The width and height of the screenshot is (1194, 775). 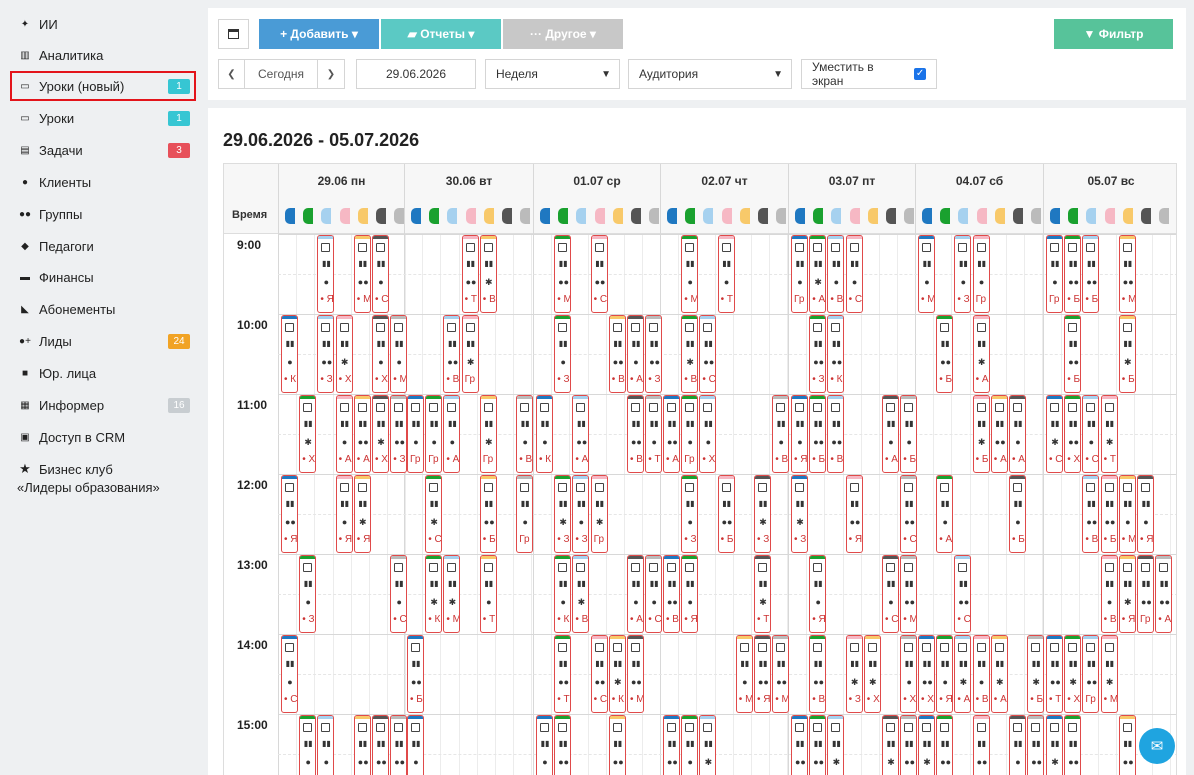 What do you see at coordinates (726, 514) in the screenshot?
I see `lesson-card: ▮▮ ●● • Б` at bounding box center [726, 514].